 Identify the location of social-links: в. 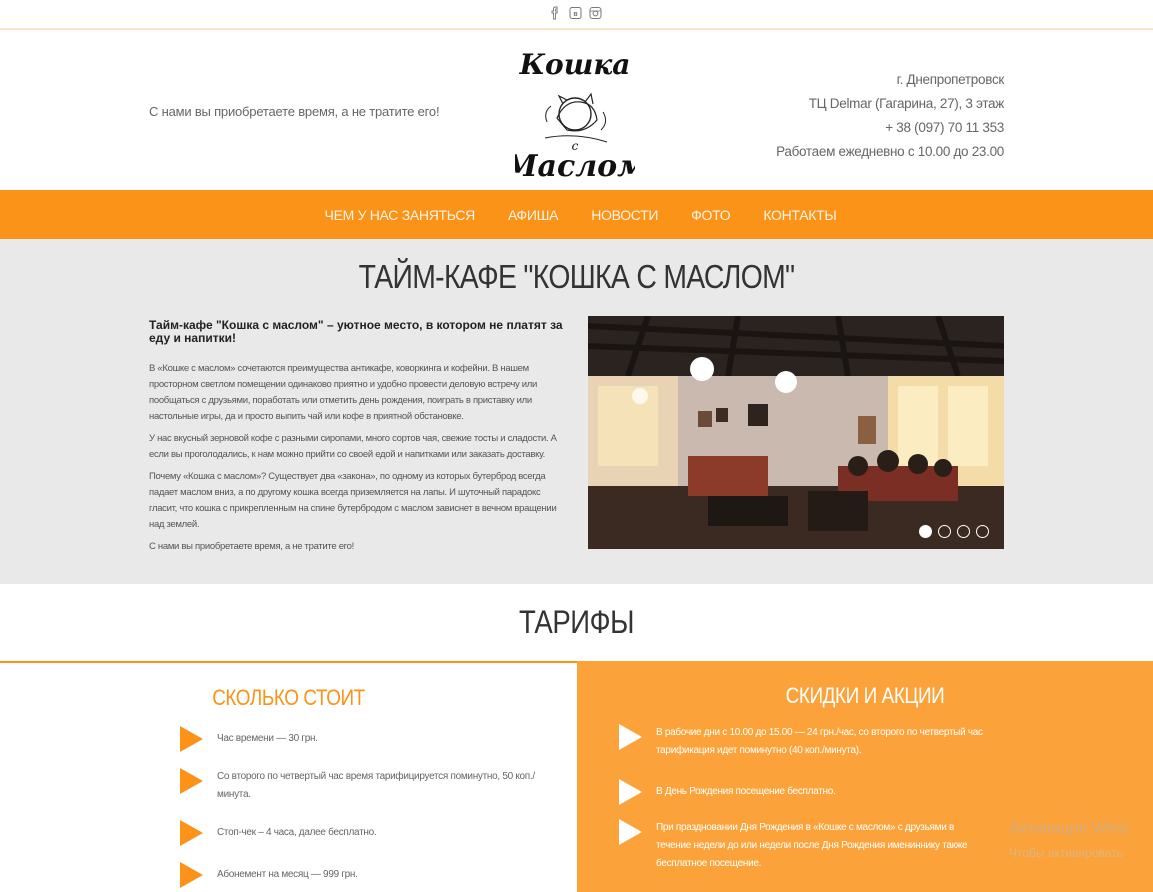
(575, 13).